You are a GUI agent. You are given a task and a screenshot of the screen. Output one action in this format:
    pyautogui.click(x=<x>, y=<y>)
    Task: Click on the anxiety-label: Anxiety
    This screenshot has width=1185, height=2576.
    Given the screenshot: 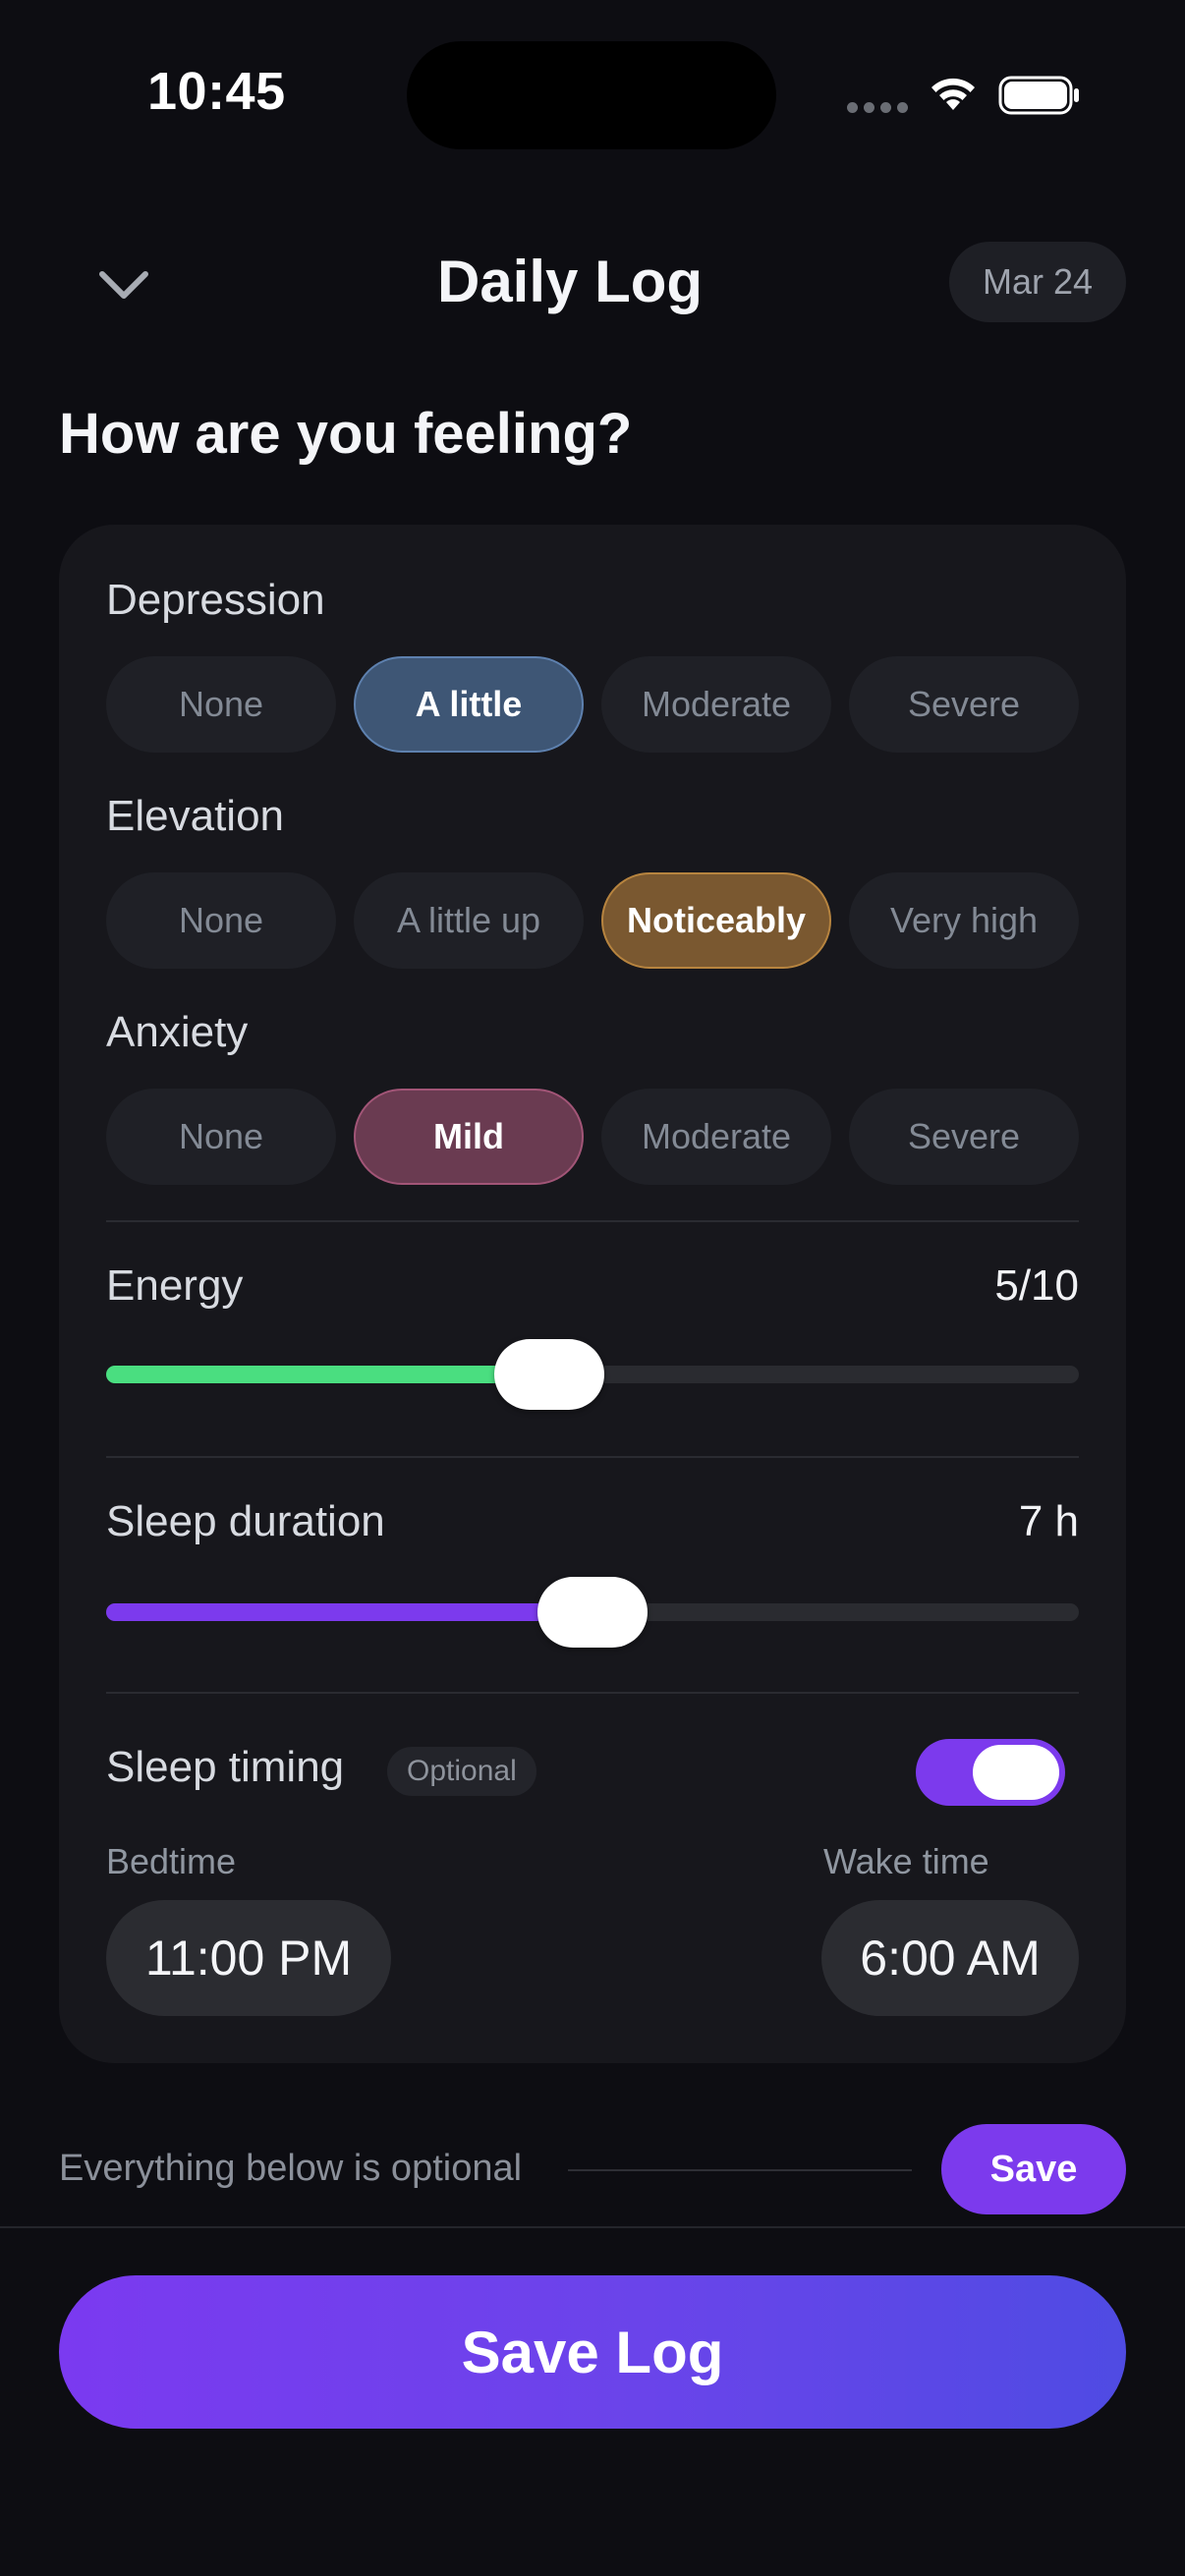 What is the action you would take?
    pyautogui.click(x=178, y=1032)
    